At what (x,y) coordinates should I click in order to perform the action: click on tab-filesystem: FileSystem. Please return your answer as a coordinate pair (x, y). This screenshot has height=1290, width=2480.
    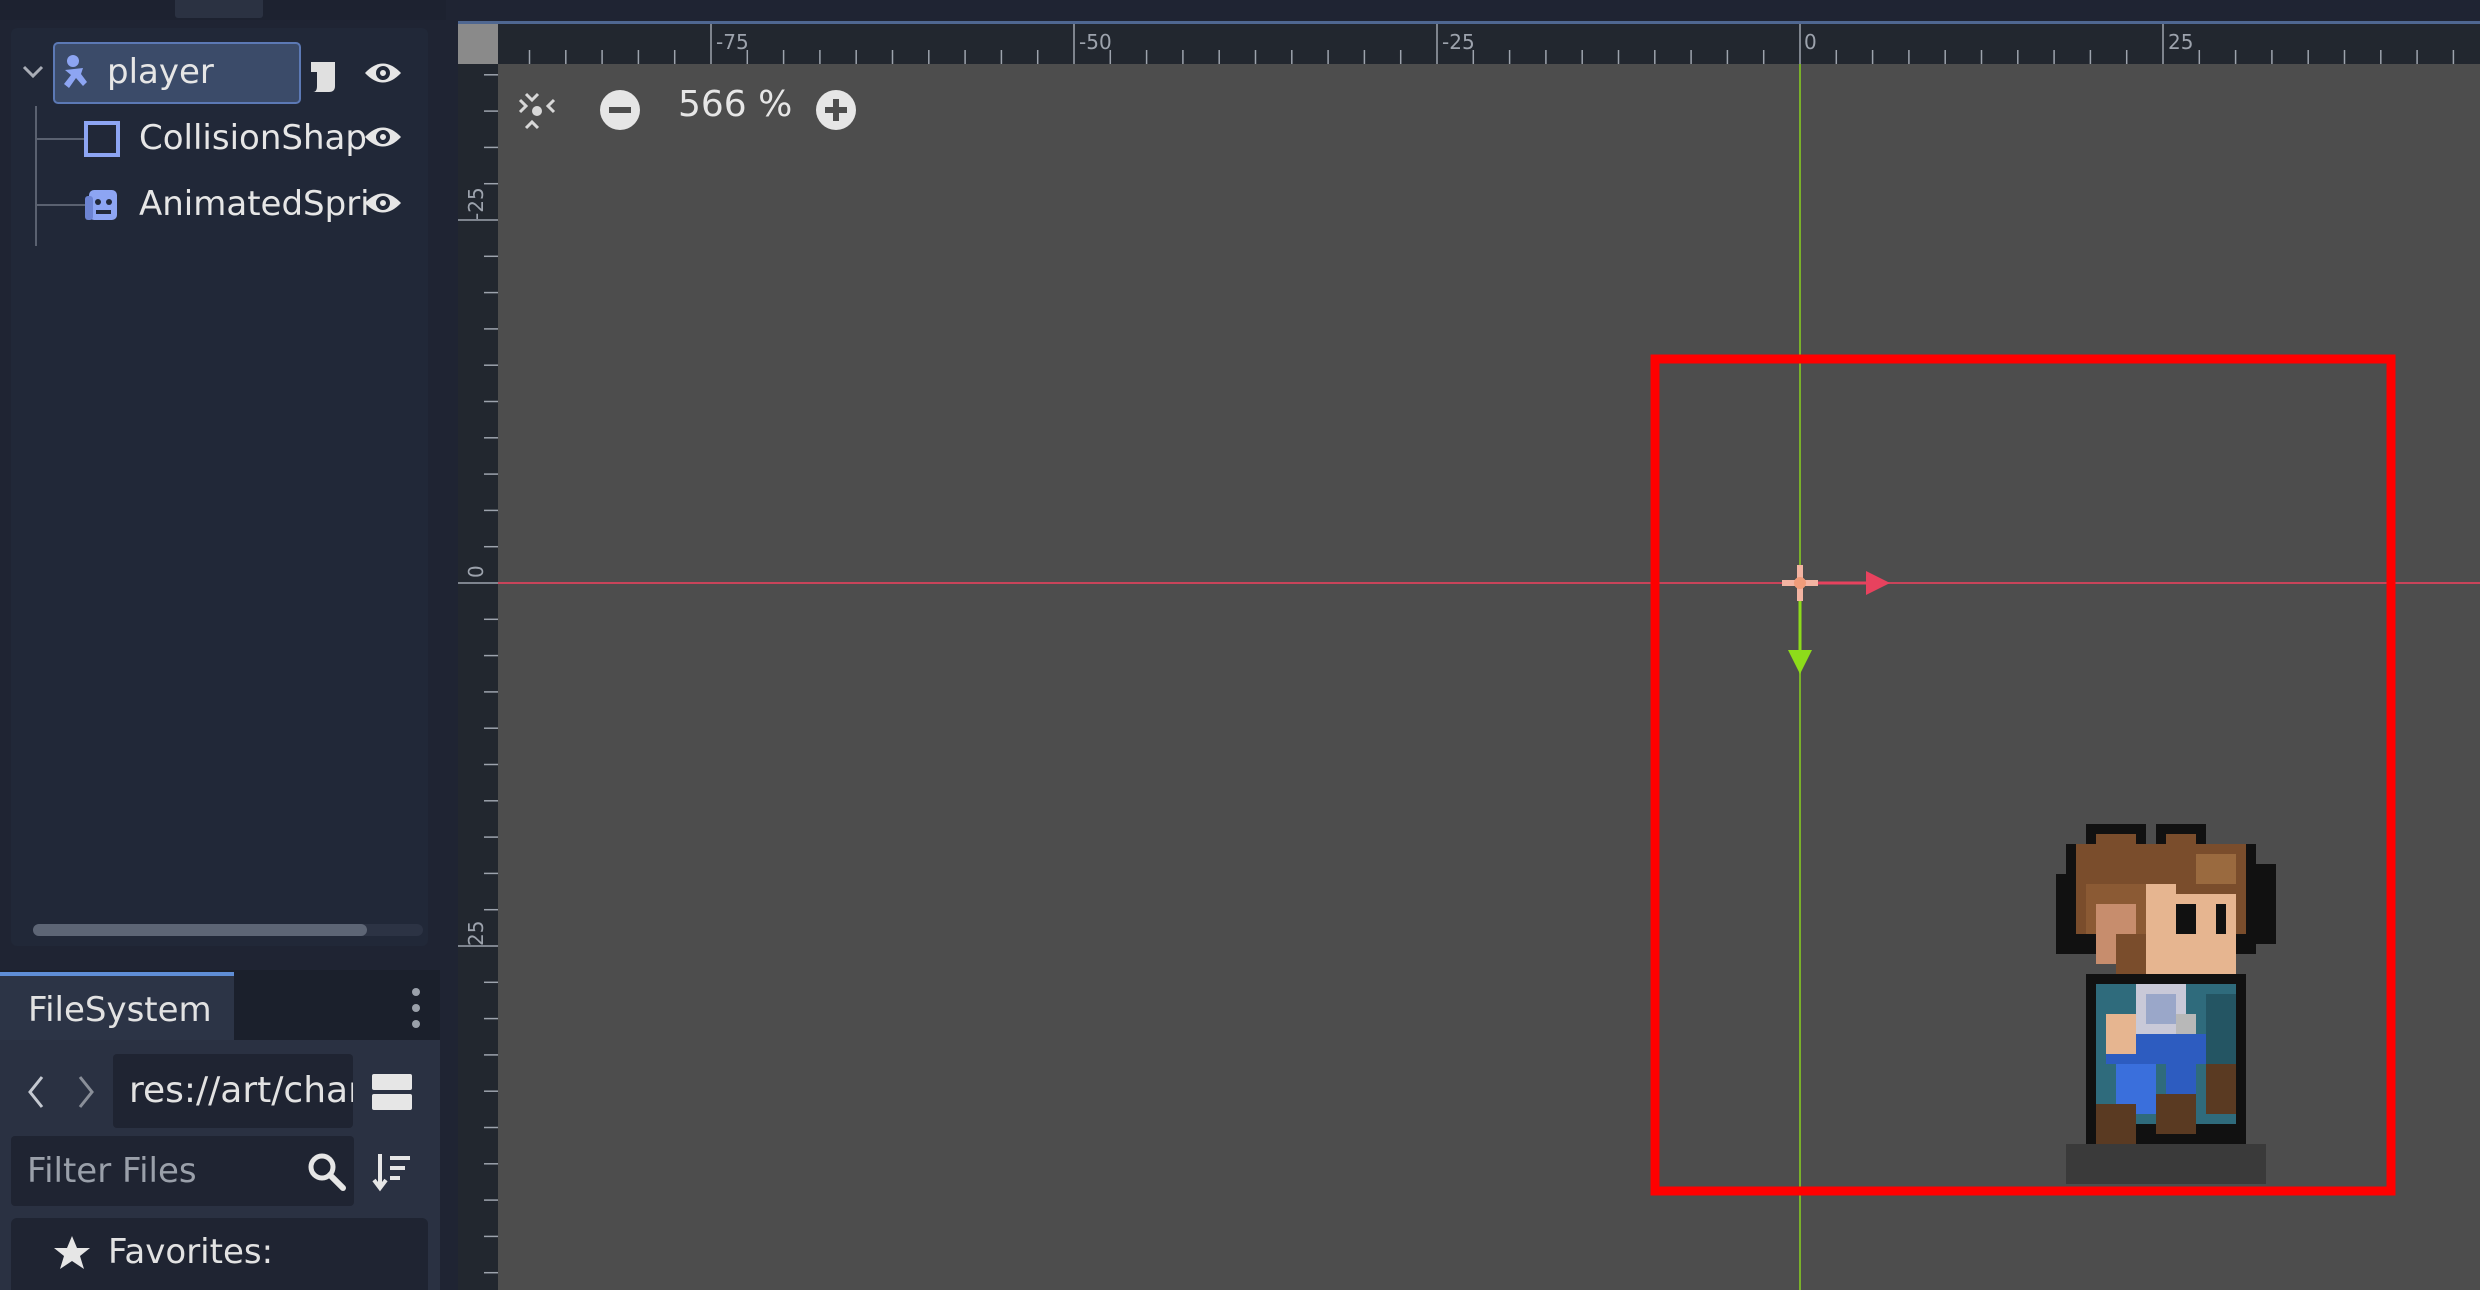
    Looking at the image, I should click on (117, 1006).